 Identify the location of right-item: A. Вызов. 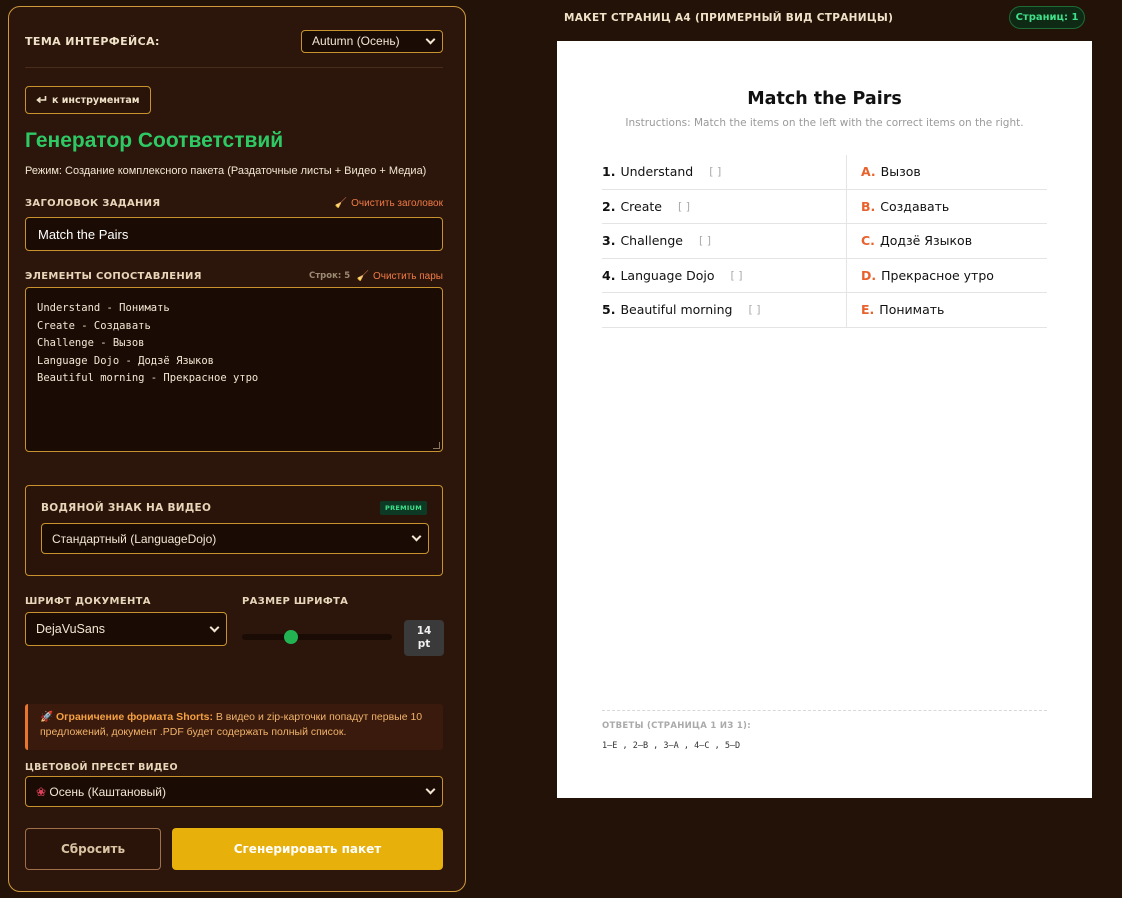
(947, 172).